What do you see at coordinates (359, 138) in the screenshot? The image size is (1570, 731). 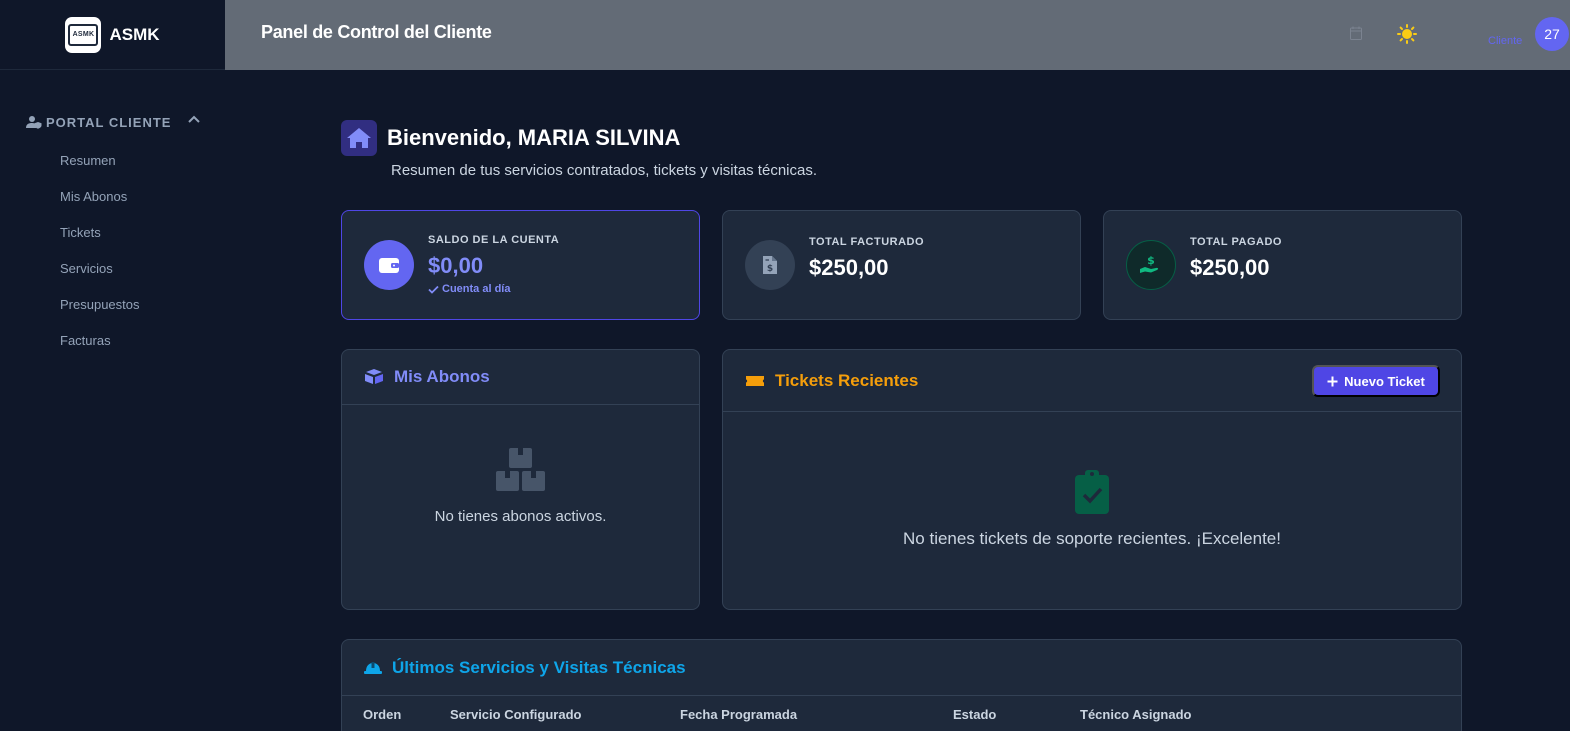 I see `home-icon` at bounding box center [359, 138].